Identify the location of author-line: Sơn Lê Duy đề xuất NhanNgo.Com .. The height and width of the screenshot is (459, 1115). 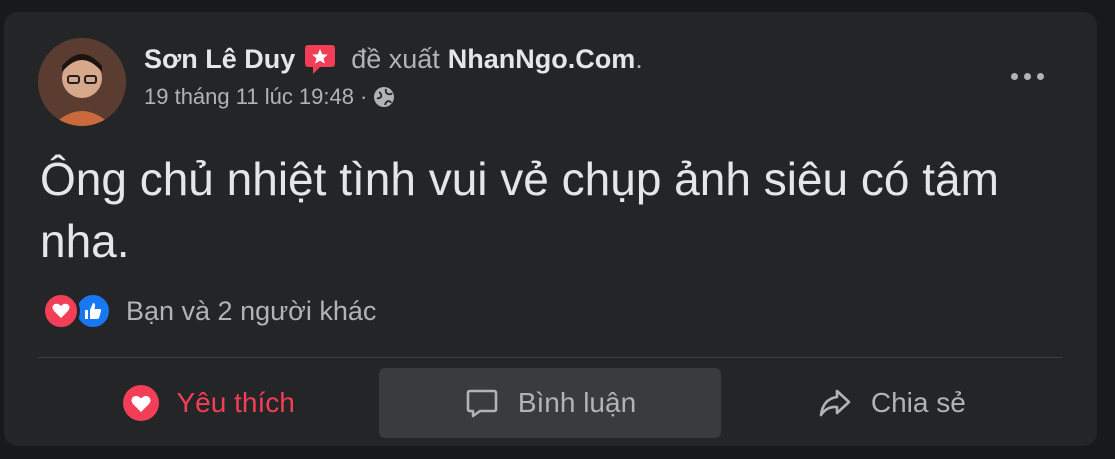
(393, 59).